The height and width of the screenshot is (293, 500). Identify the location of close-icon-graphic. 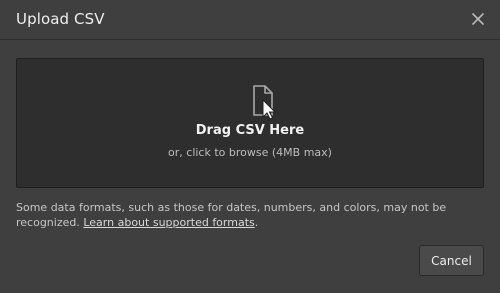
(478, 19).